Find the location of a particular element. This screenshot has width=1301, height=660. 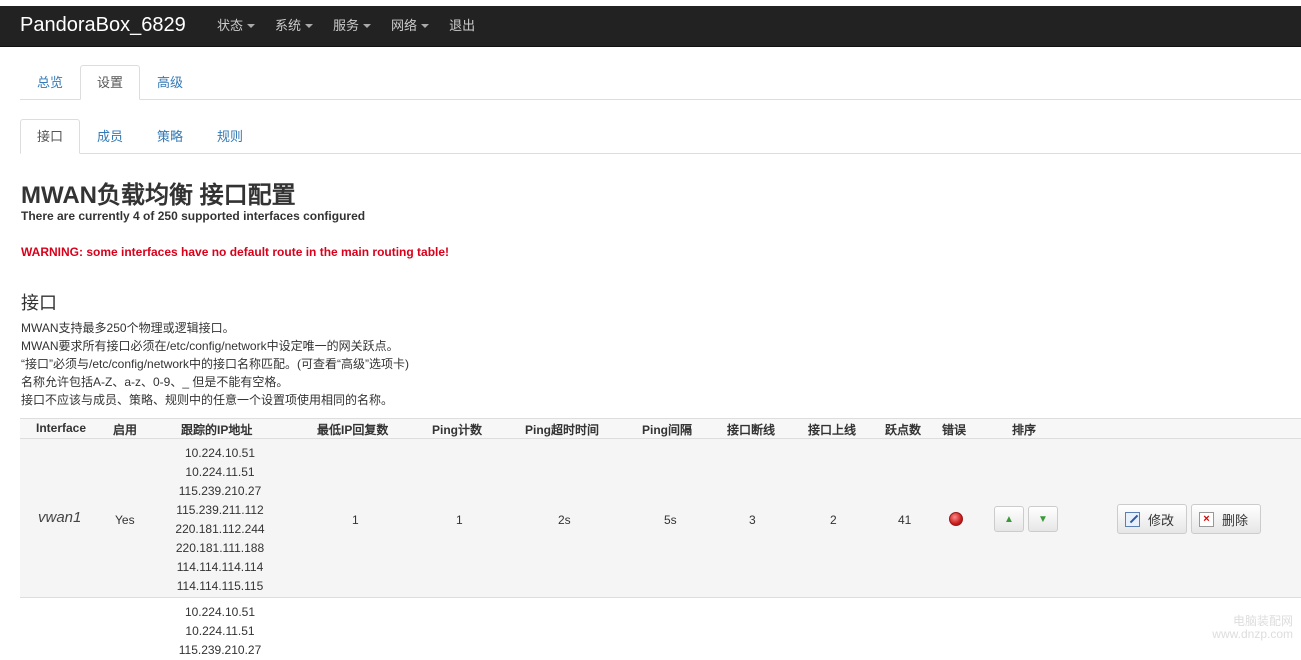

nav-services: 服务 is located at coordinates (352, 26).